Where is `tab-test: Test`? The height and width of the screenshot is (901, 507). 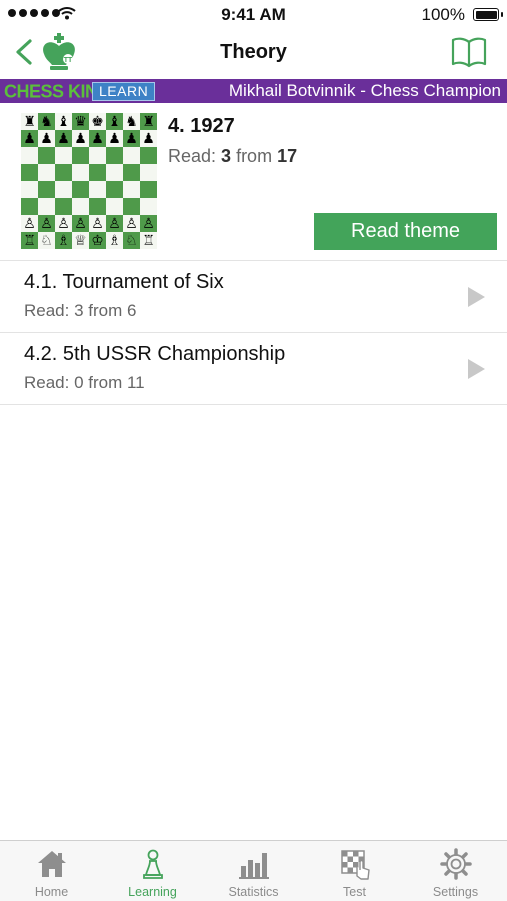 tab-test: Test is located at coordinates (354, 871).